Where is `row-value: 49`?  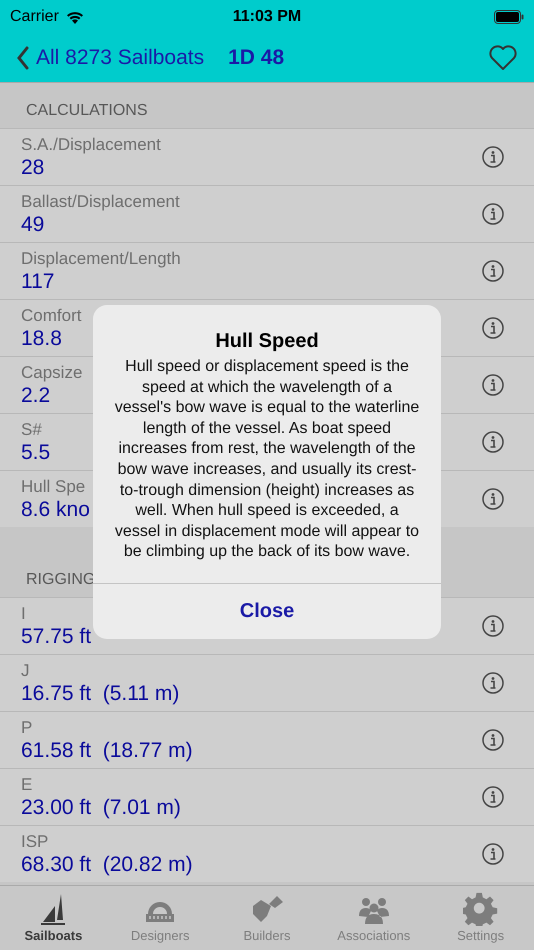
row-value: 49 is located at coordinates (33, 224).